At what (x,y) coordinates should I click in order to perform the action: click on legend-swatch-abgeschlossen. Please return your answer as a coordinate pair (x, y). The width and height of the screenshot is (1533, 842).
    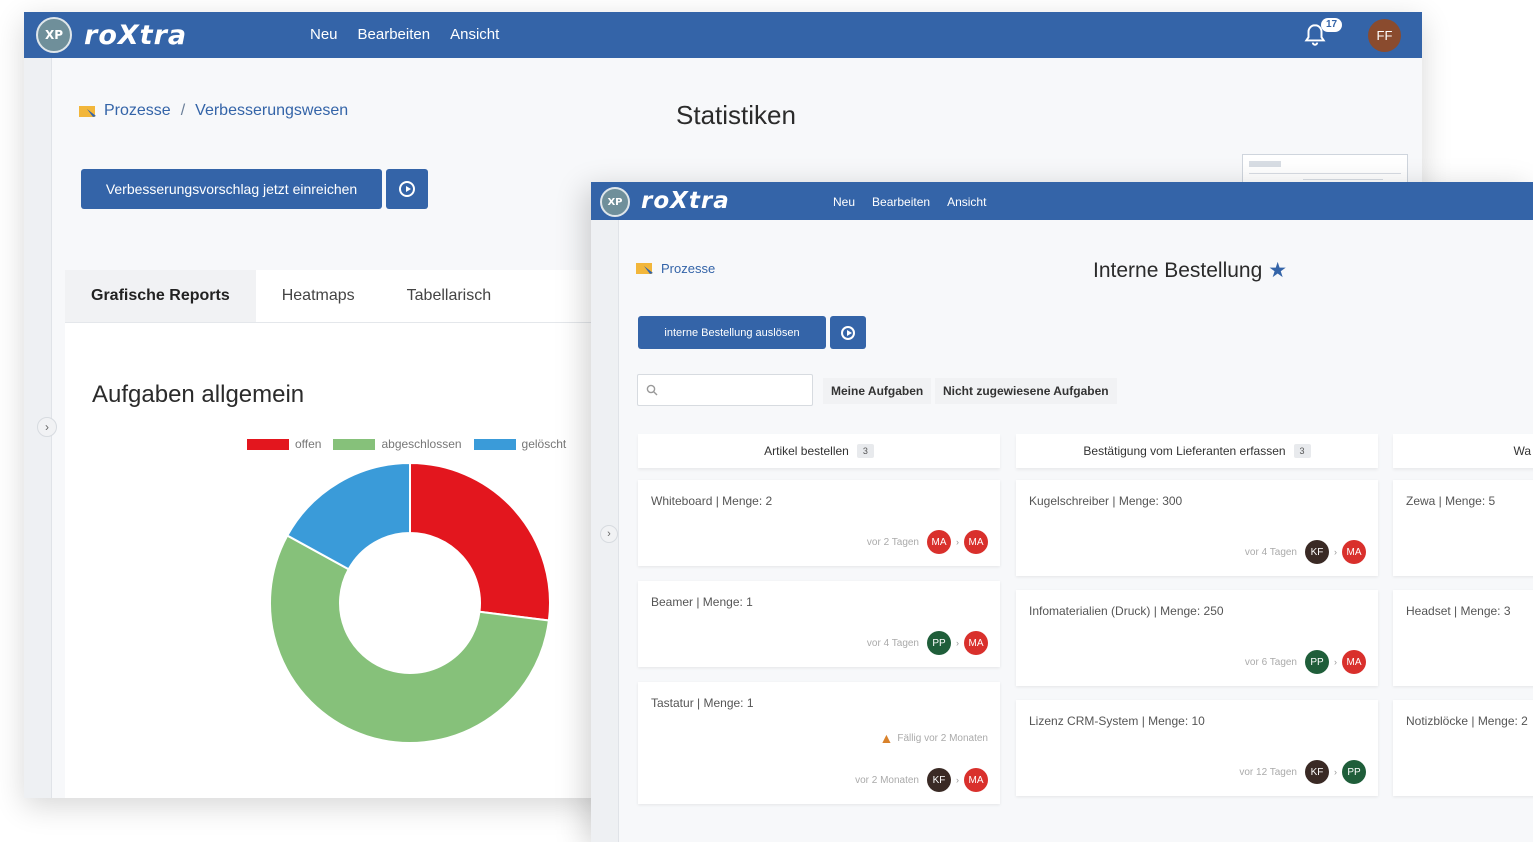
    Looking at the image, I should click on (354, 444).